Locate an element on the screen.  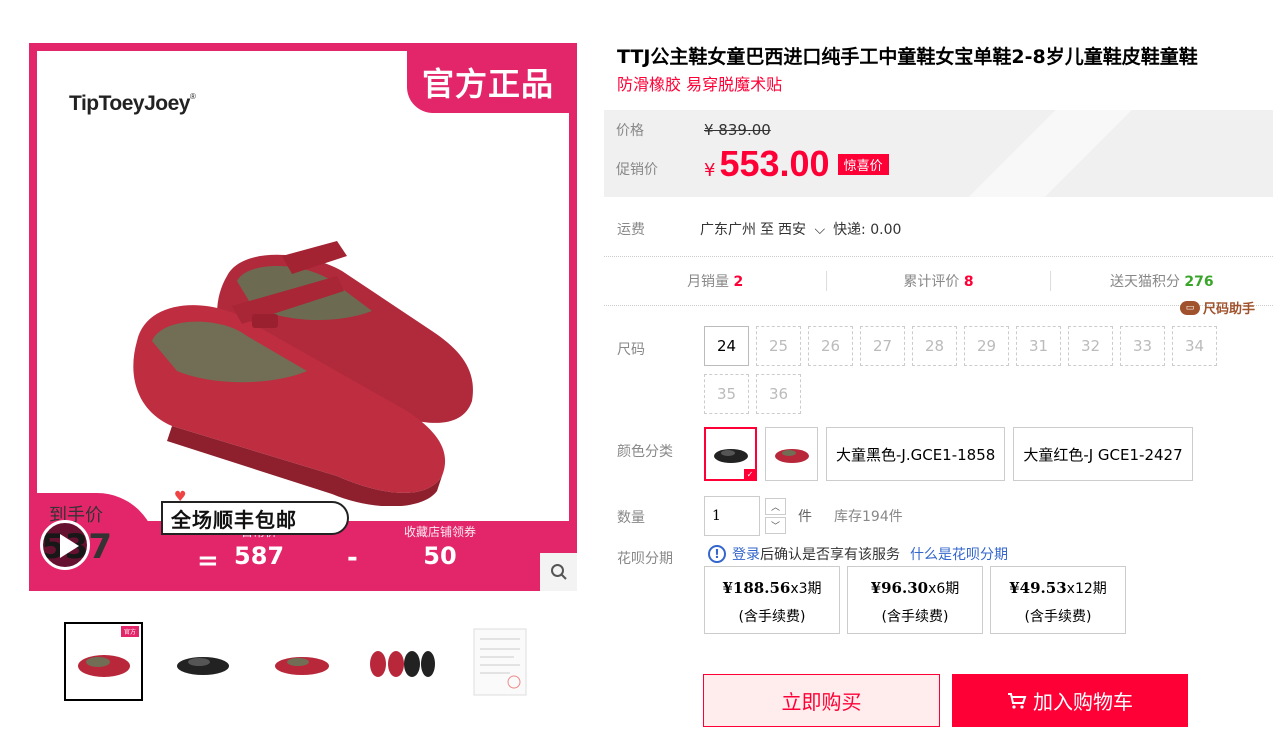
what-is-installment-link: 什么是花呗分期 is located at coordinates (959, 554).